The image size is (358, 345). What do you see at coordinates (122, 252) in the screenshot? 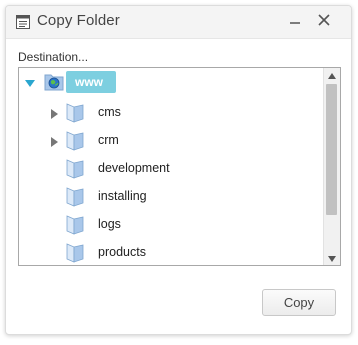
I see `tree-item-label: products` at bounding box center [122, 252].